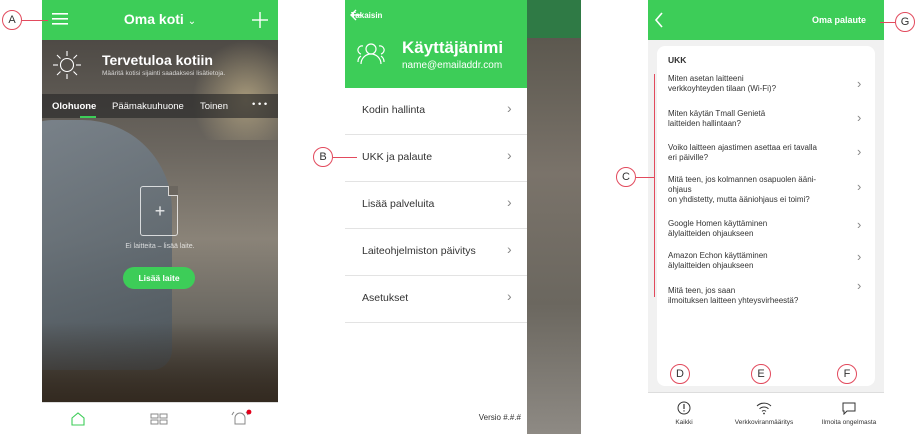  Describe the element at coordinates (645, 177) in the screenshot. I see `callout-c-line` at that location.